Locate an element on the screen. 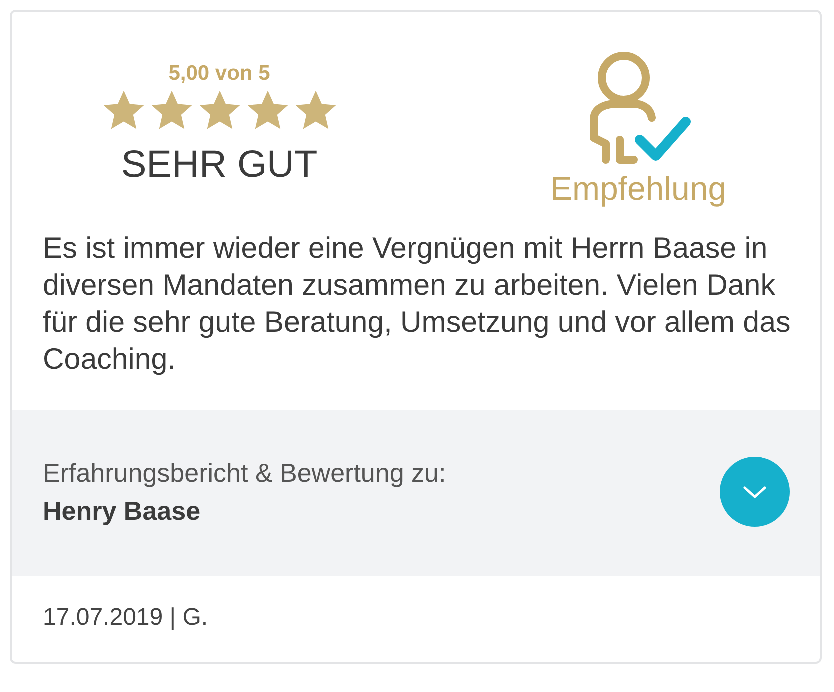 The image size is (834, 692). chevron-icon is located at coordinates (755, 492).